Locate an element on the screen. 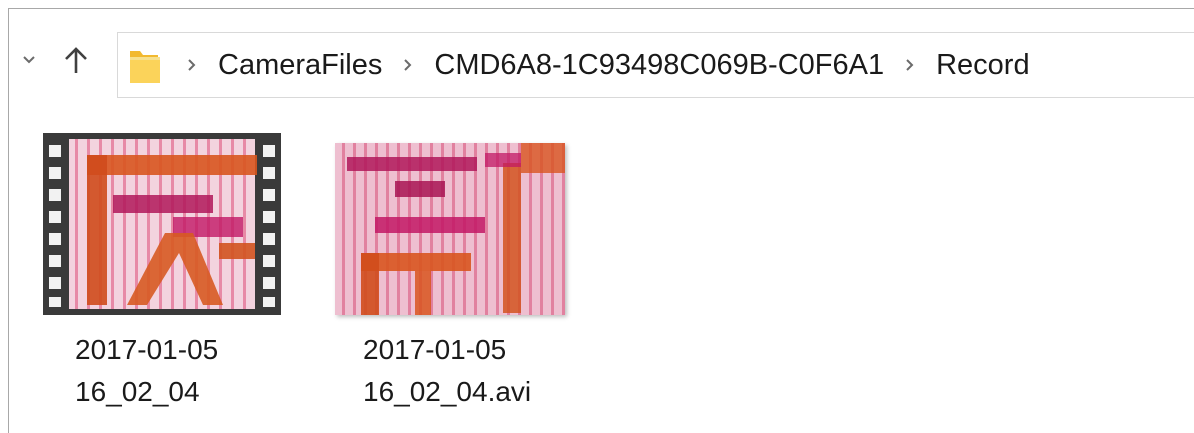 The image size is (1194, 433). recent-locations-button is located at coordinates (29, 60).